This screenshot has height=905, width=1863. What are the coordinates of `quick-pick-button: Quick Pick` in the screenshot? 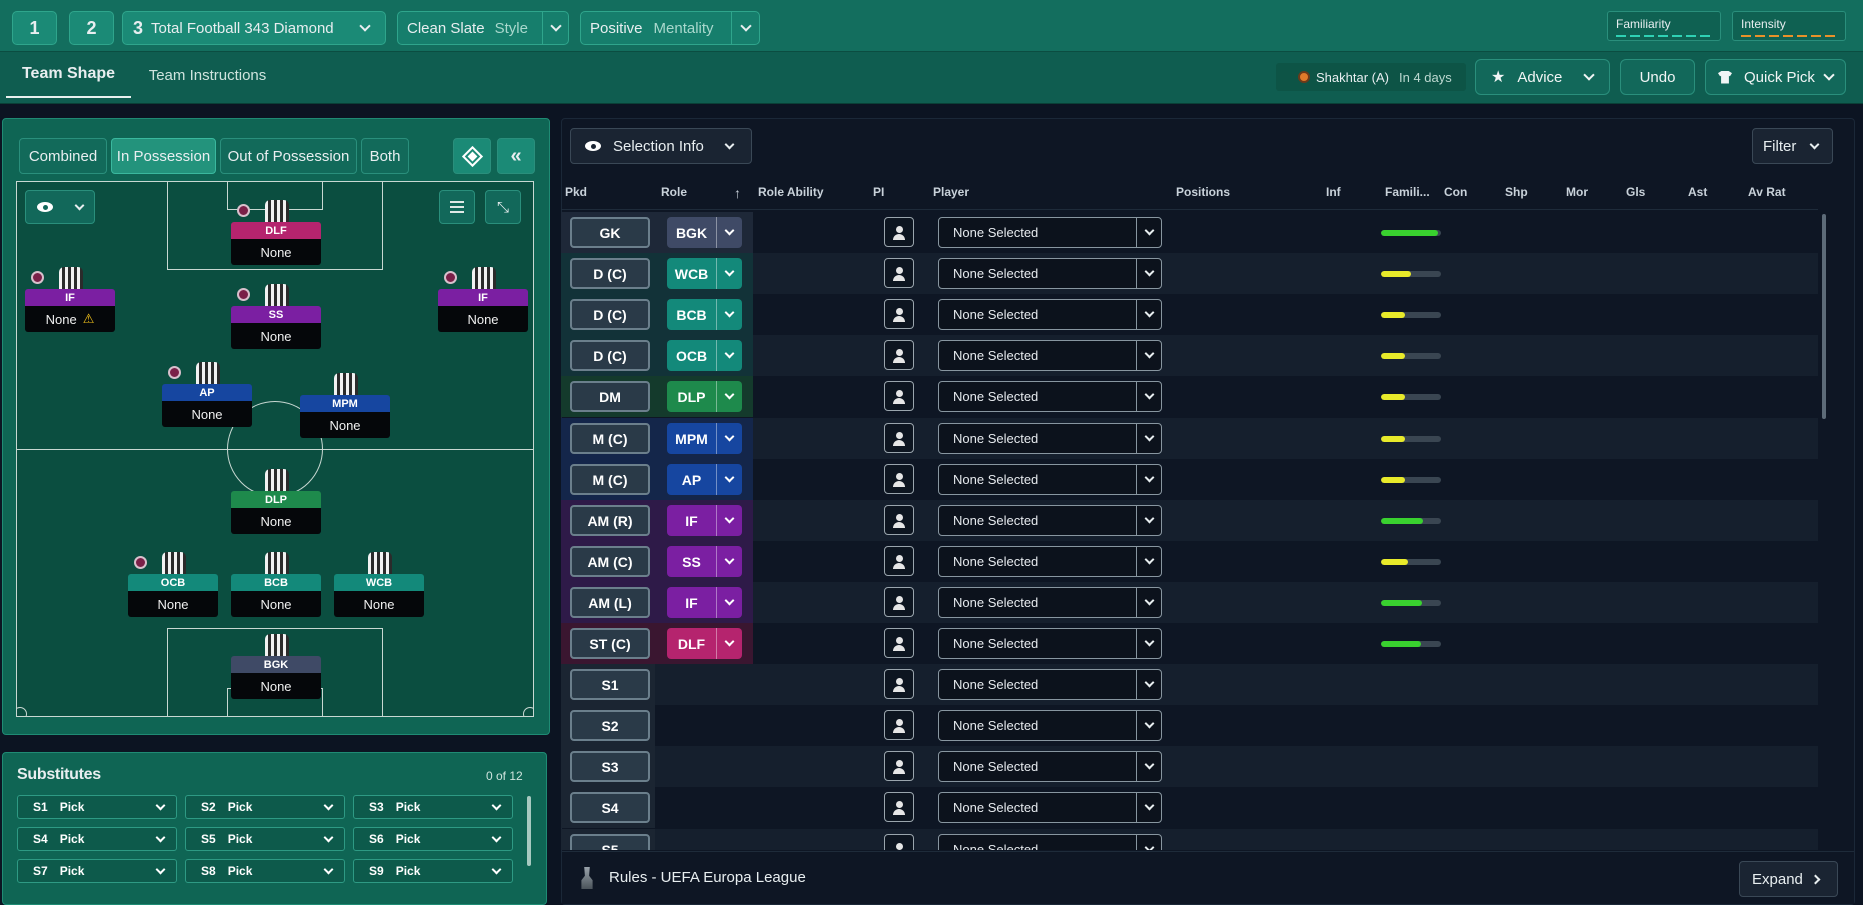 It's located at (1775, 77).